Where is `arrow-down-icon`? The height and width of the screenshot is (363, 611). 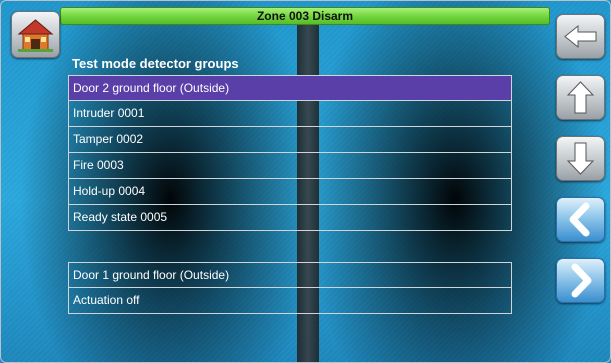
arrow-down-icon is located at coordinates (580, 158).